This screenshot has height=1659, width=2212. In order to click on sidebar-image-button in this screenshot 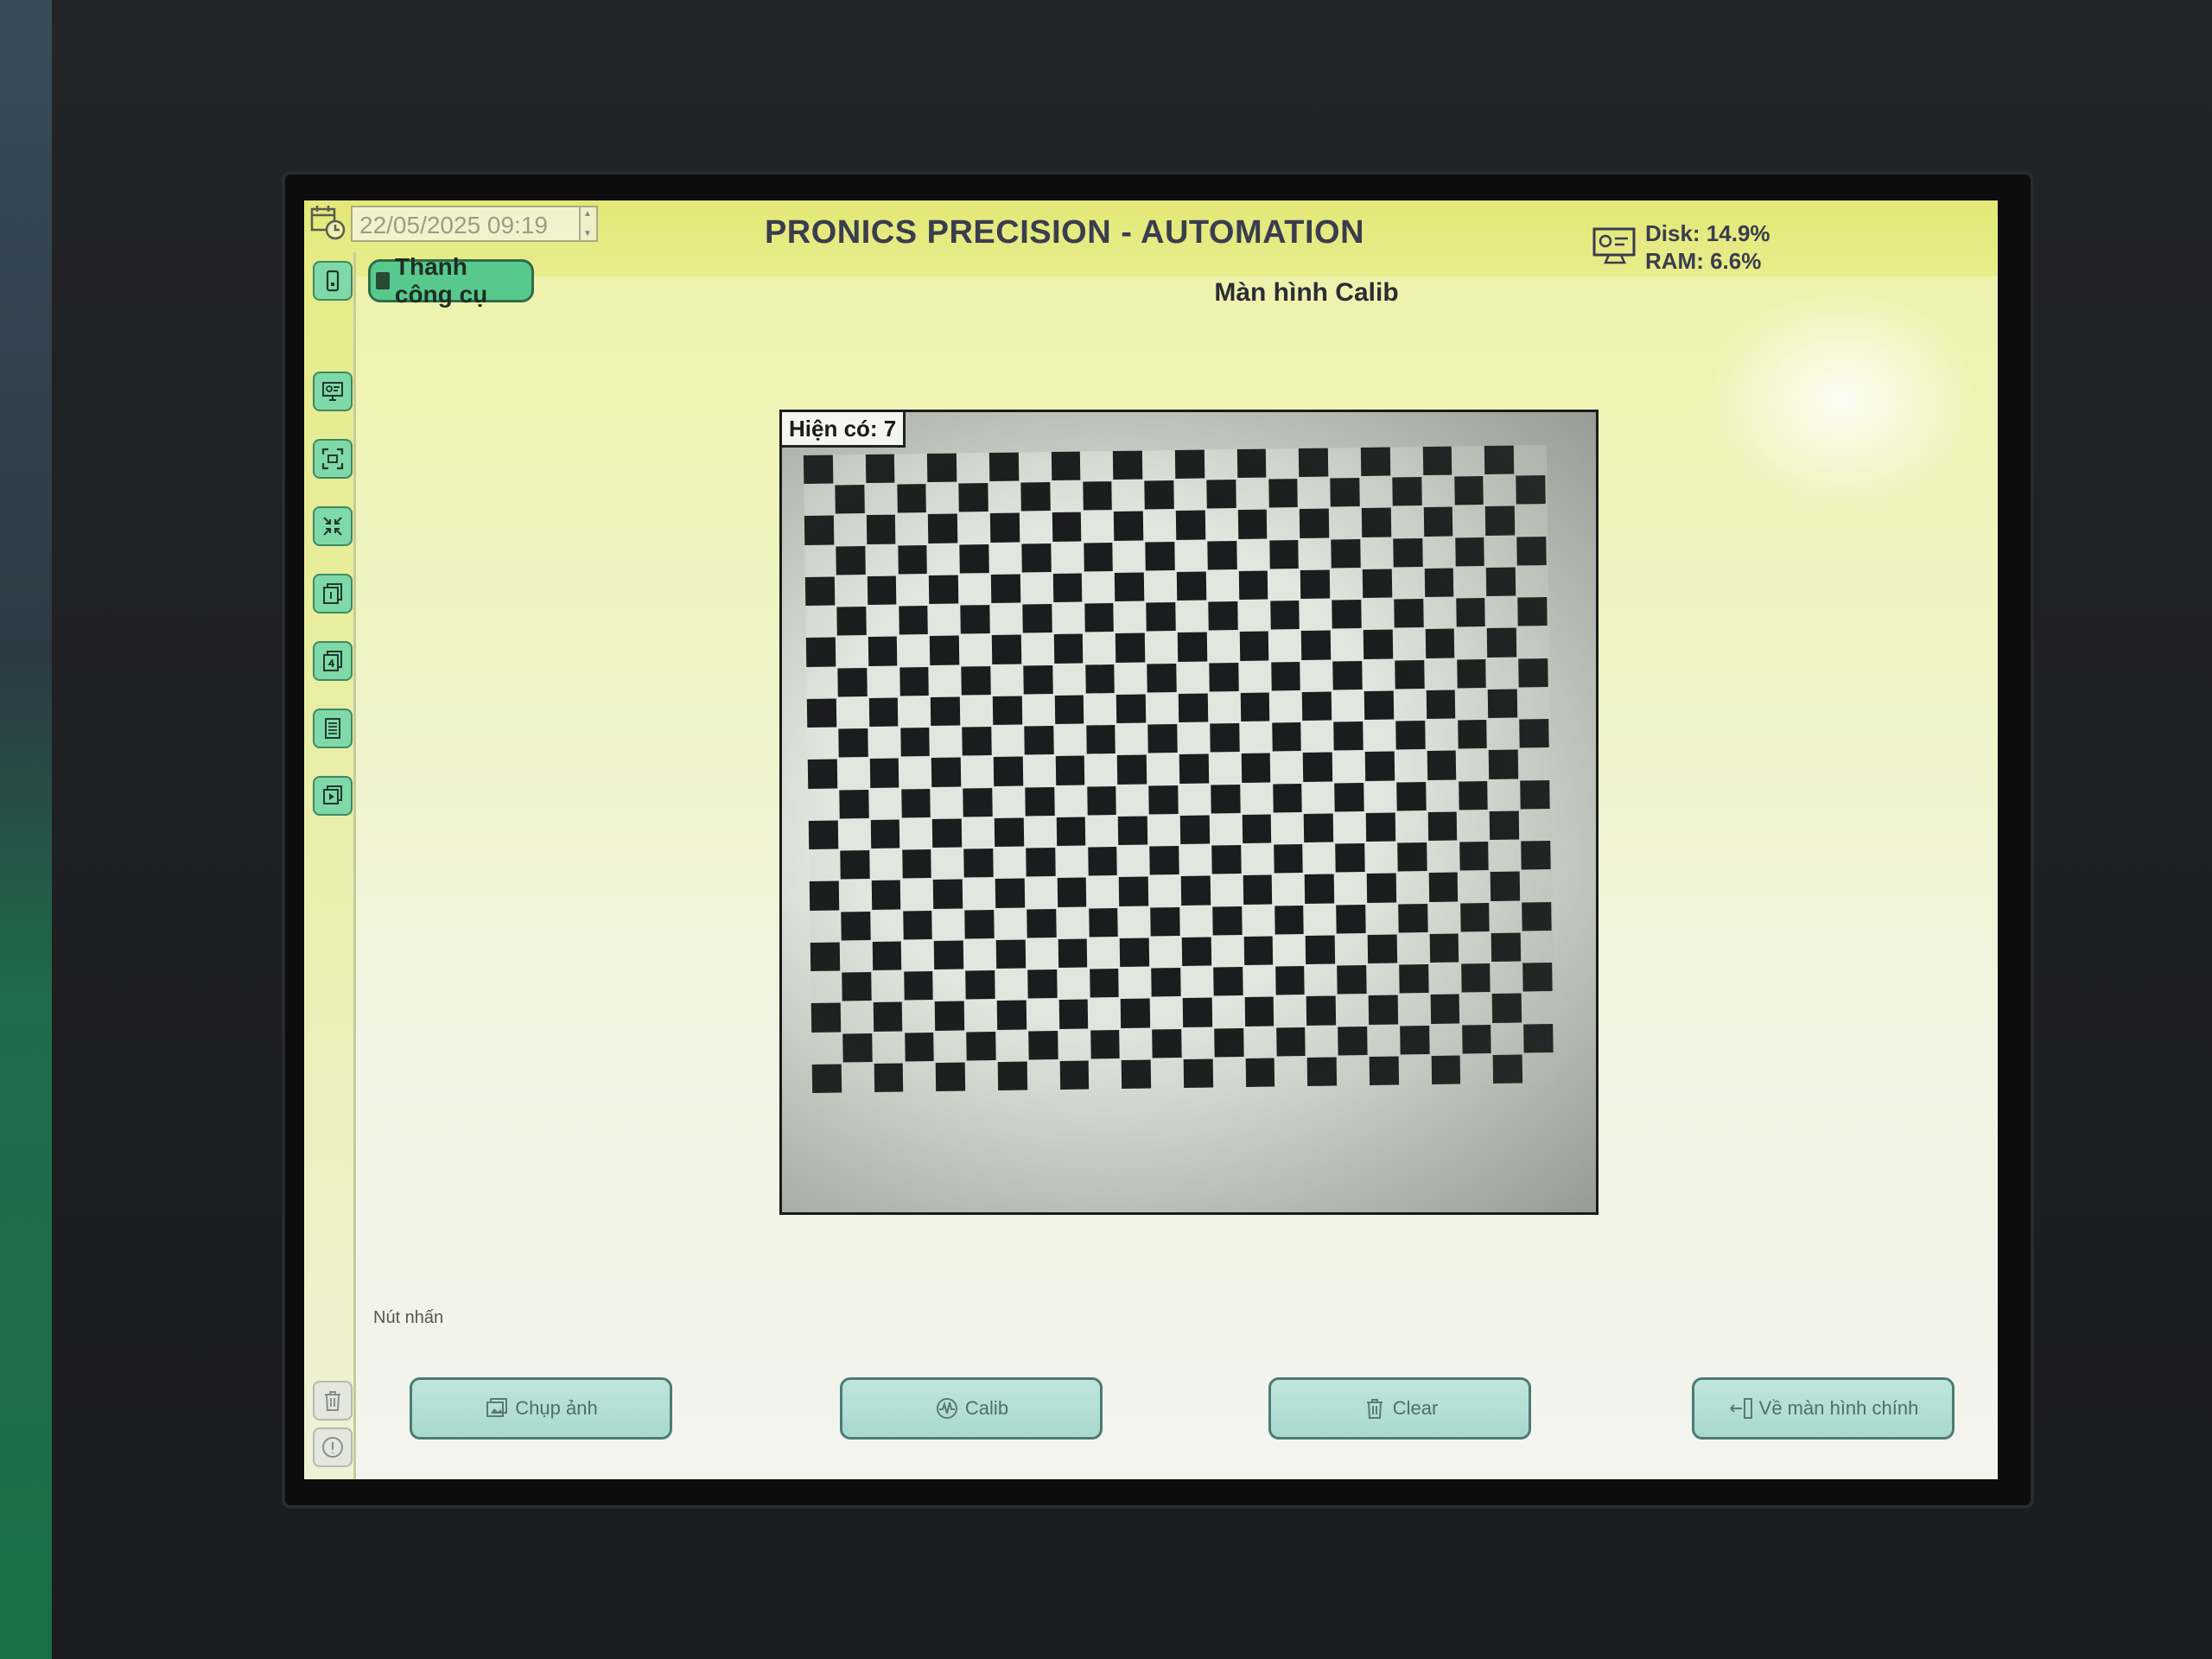, I will do `click(333, 796)`.